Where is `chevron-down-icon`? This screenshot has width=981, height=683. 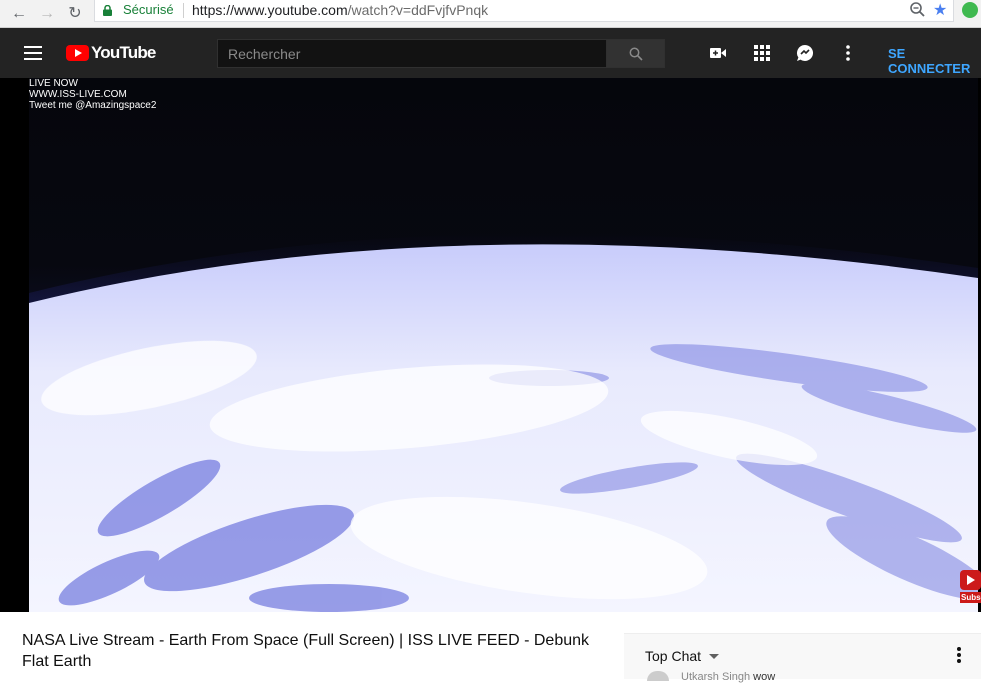
chevron-down-icon is located at coordinates (714, 656).